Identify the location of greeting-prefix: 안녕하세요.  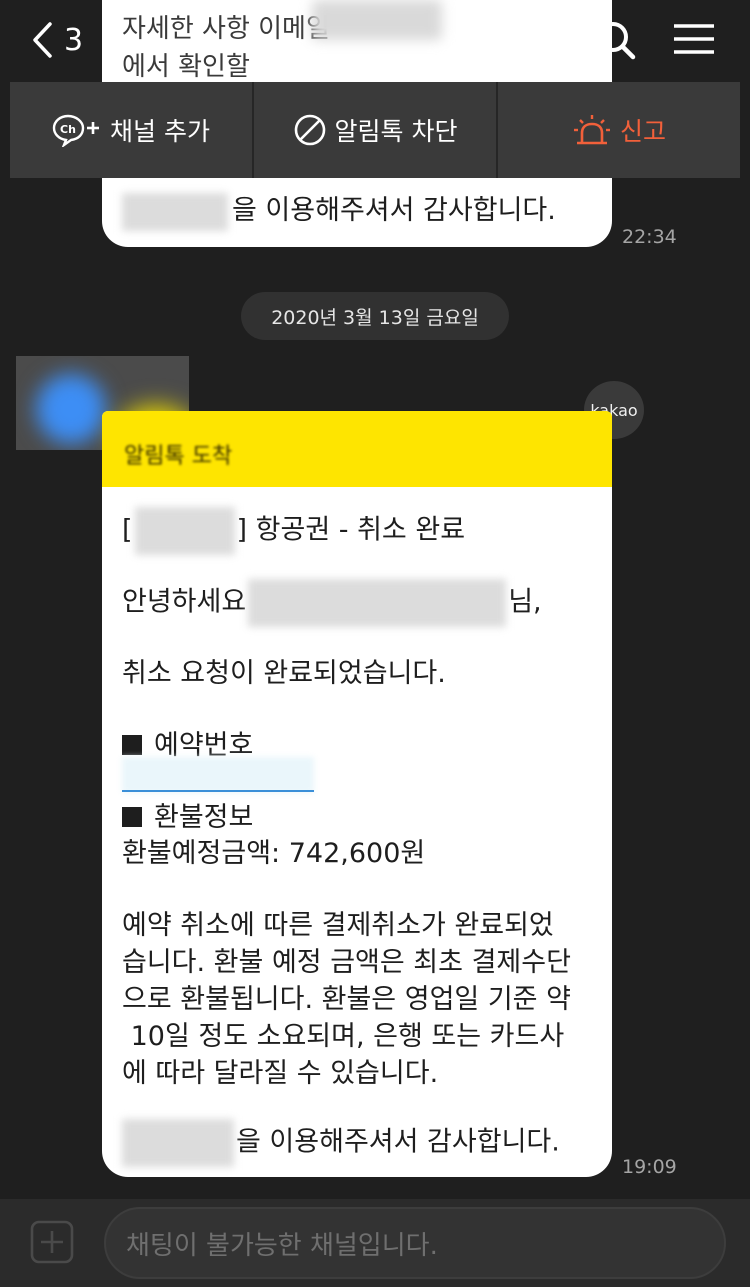
(184, 602).